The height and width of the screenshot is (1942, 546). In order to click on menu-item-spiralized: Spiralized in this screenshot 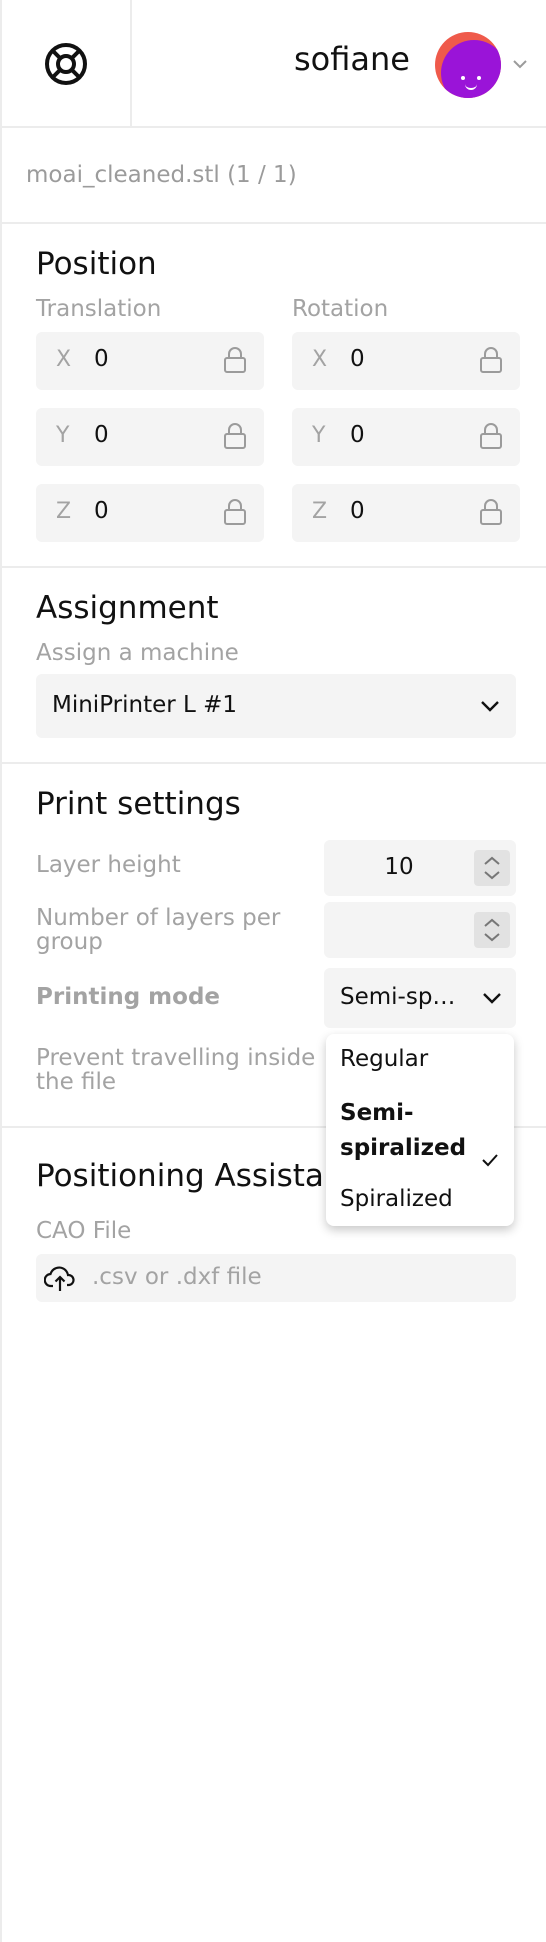, I will do `click(396, 1199)`.